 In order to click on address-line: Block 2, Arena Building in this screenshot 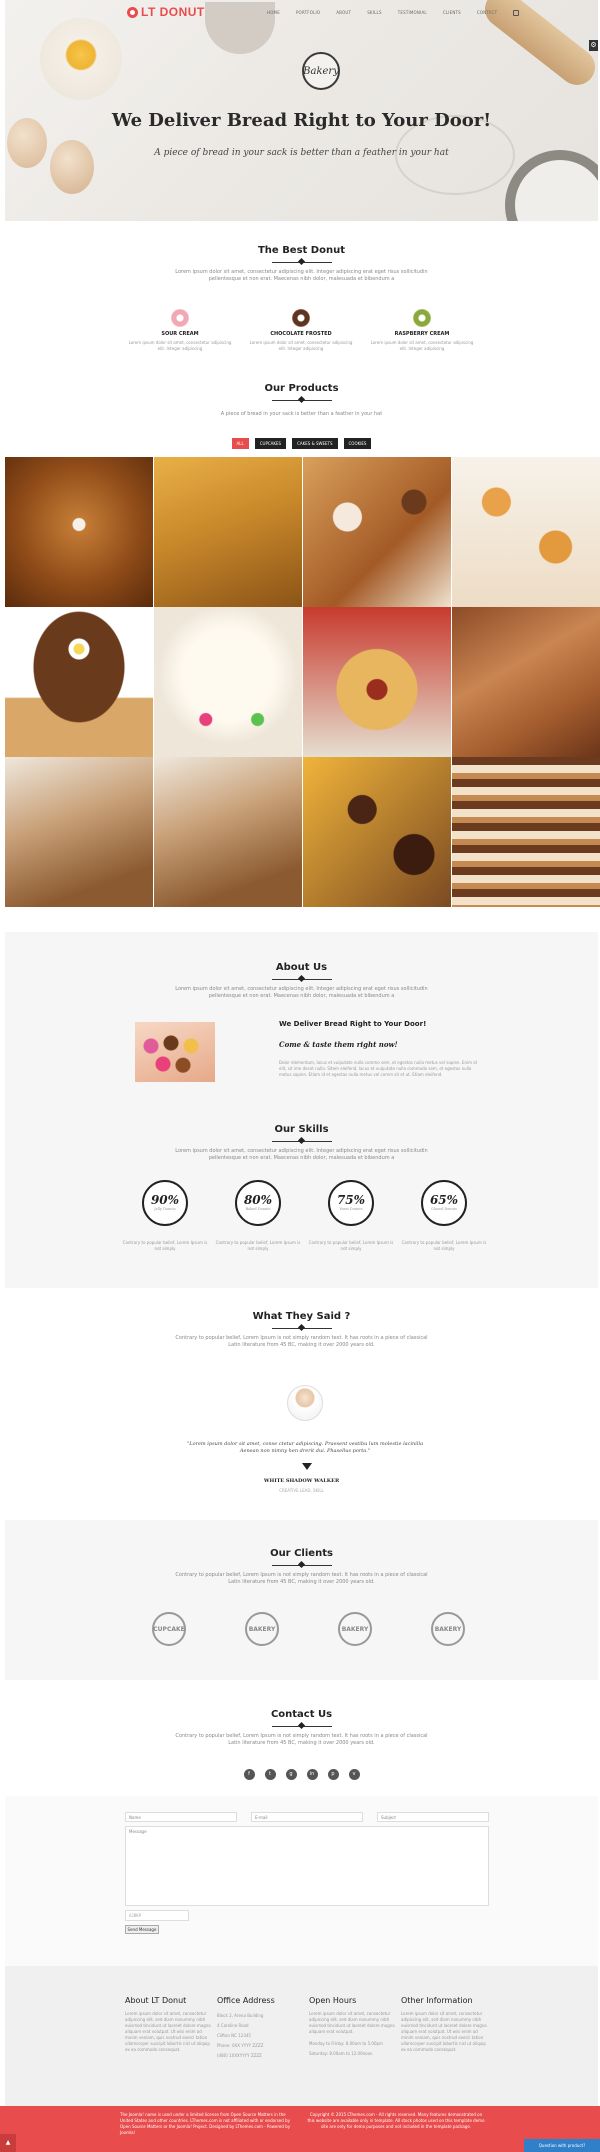, I will do `click(240, 2015)`.